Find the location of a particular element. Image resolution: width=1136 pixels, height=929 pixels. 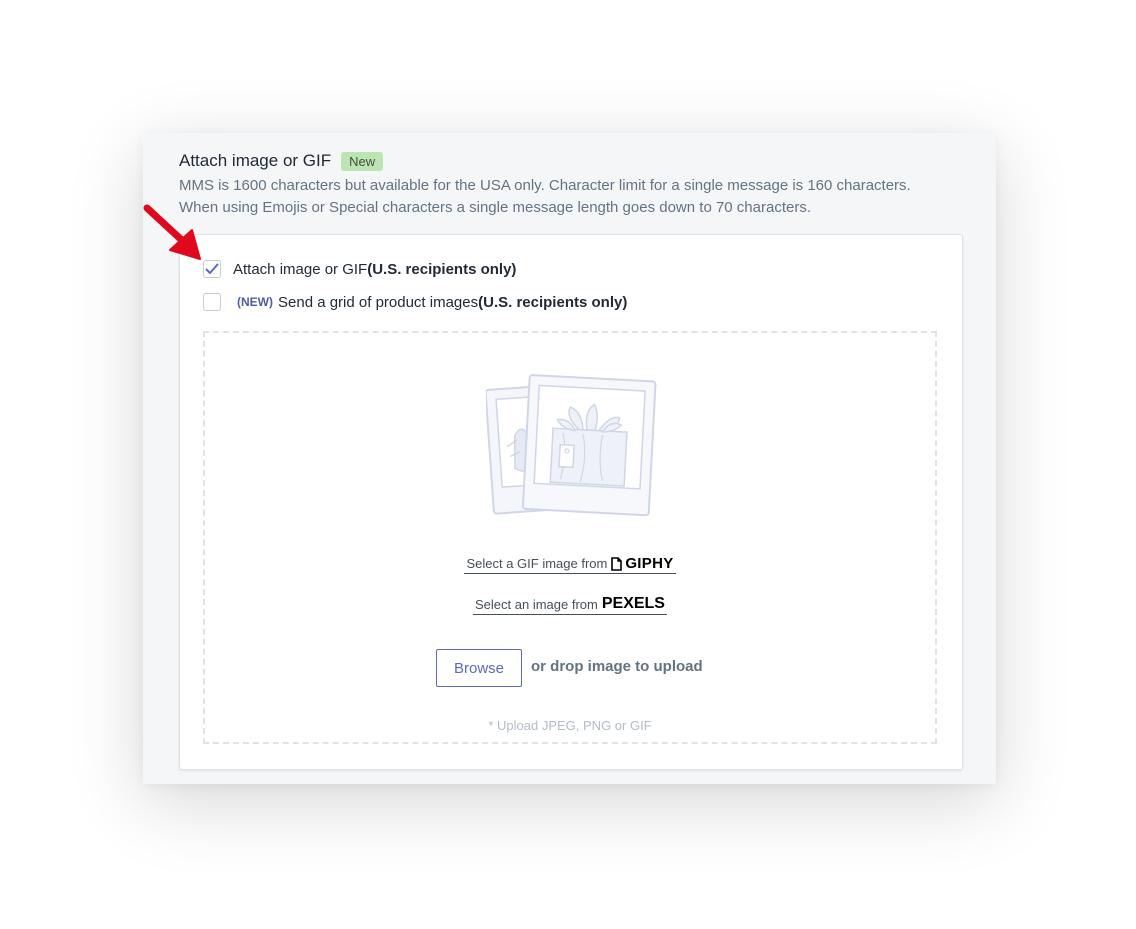

giphy-brand-text: GIPHY is located at coordinates (649, 563).